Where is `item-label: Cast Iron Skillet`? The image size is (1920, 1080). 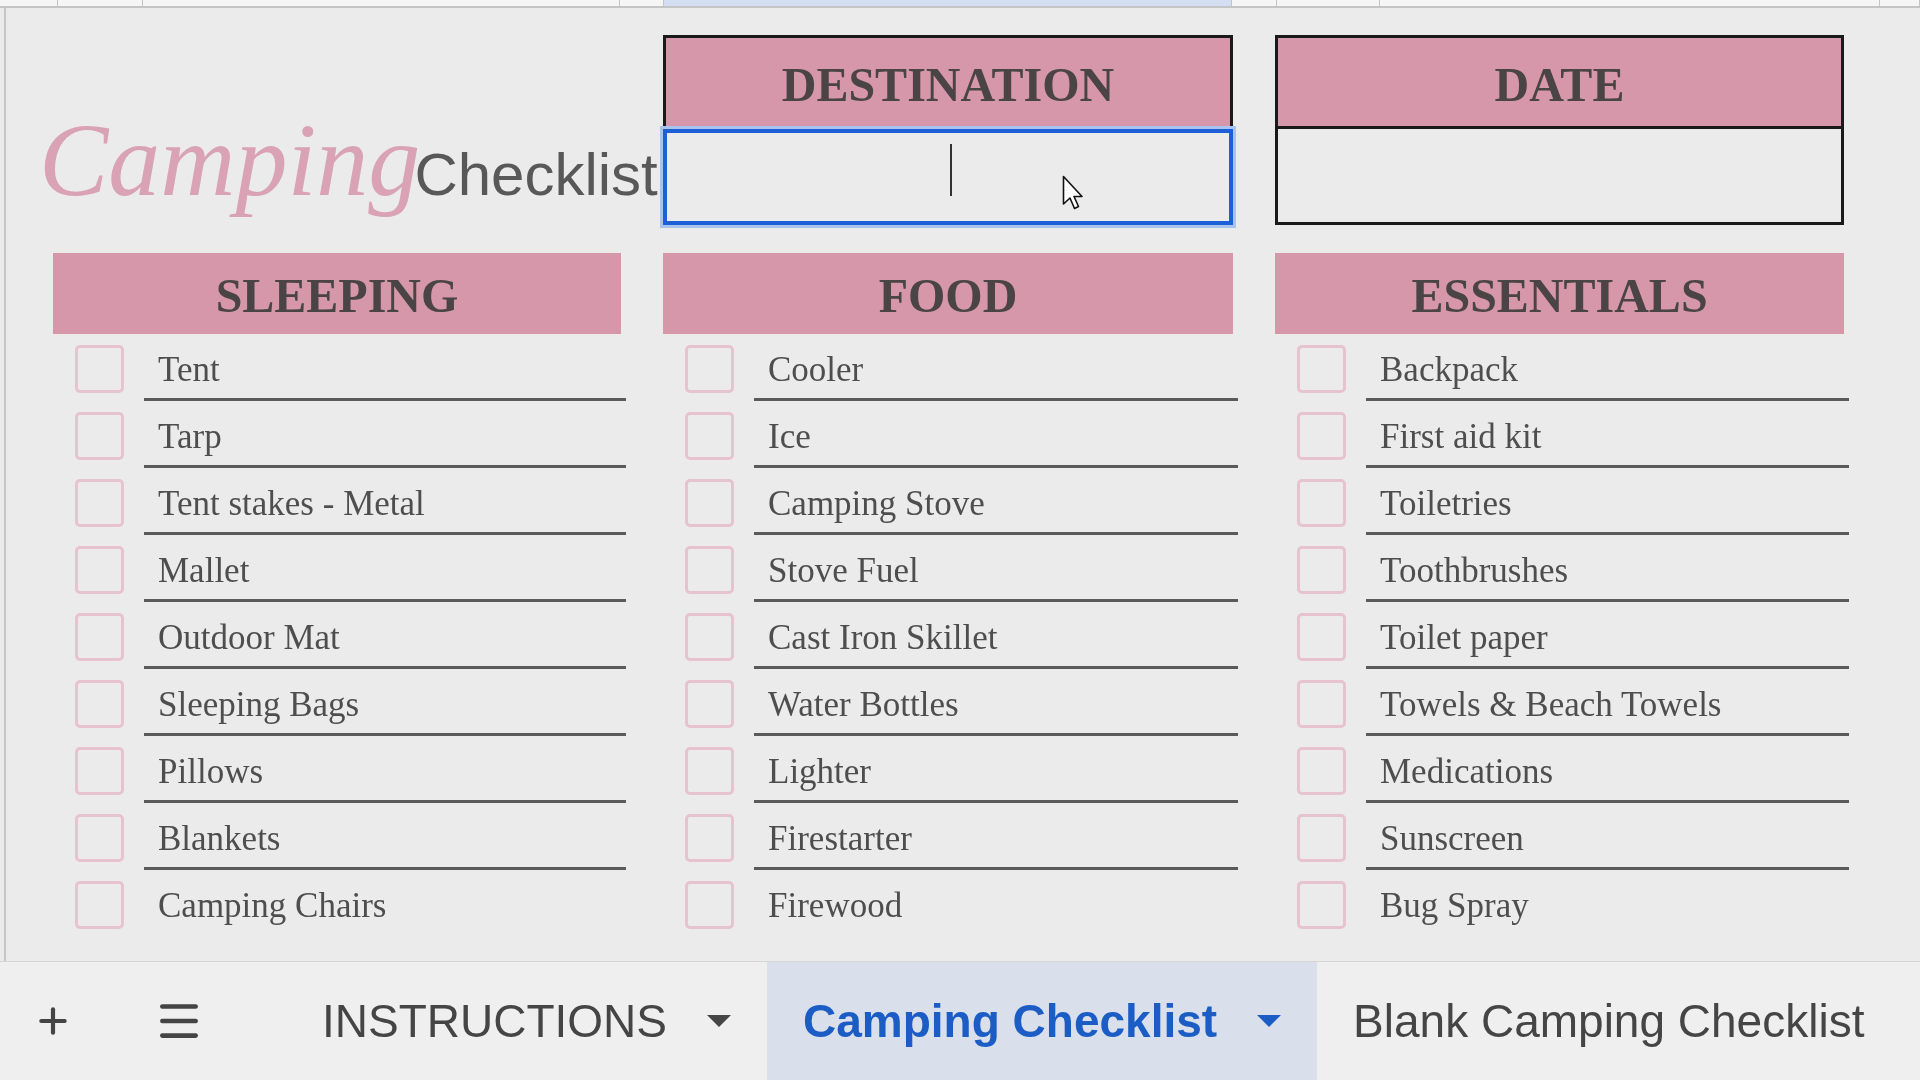
item-label: Cast Iron Skillet is located at coordinates (883, 638).